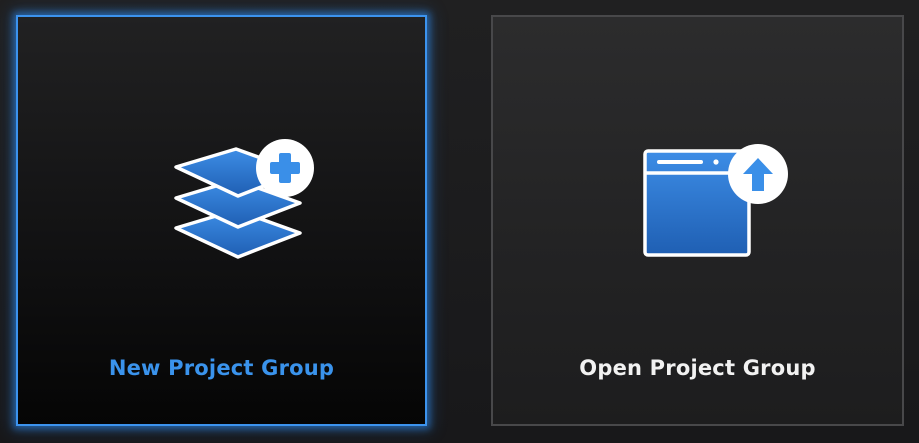 The image size is (919, 443). What do you see at coordinates (221, 368) in the screenshot?
I see `new-project-group-label: New Project Group` at bounding box center [221, 368].